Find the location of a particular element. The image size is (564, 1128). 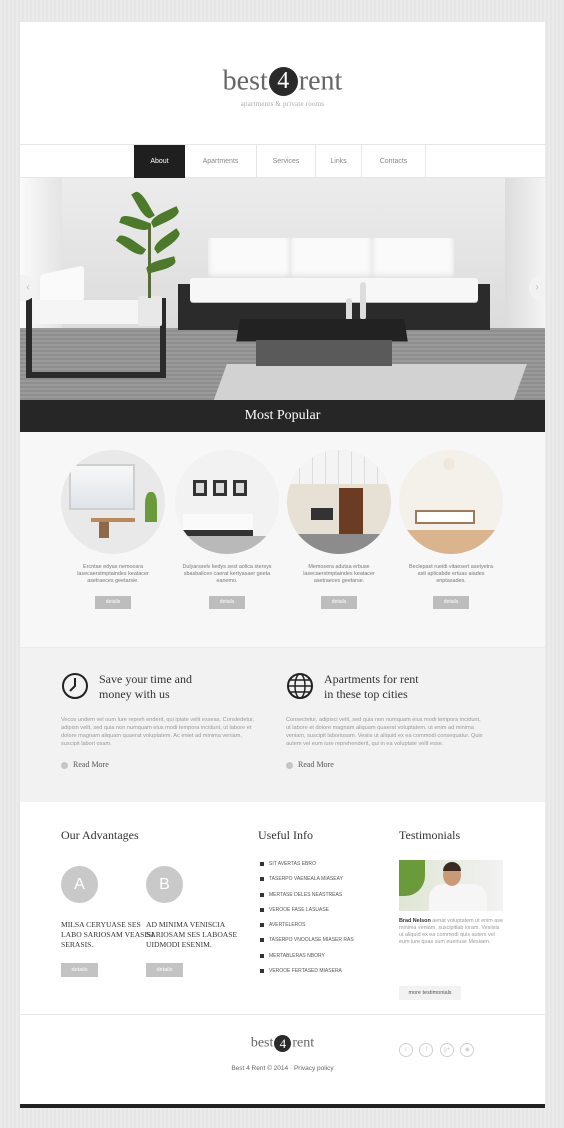

site-logo: best 4 rent is located at coordinates (282, 81).